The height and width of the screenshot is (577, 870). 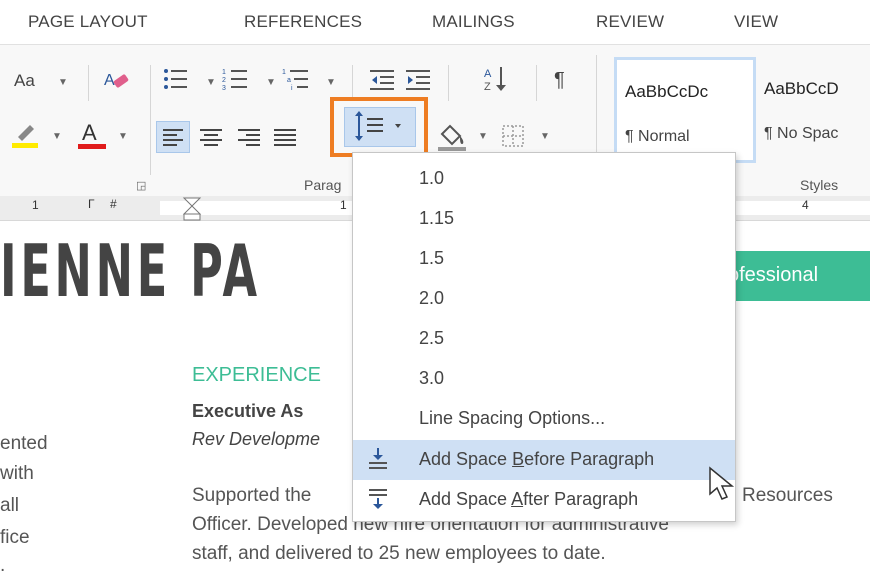 I want to click on mouse-cursor-icon, so click(x=722, y=483).